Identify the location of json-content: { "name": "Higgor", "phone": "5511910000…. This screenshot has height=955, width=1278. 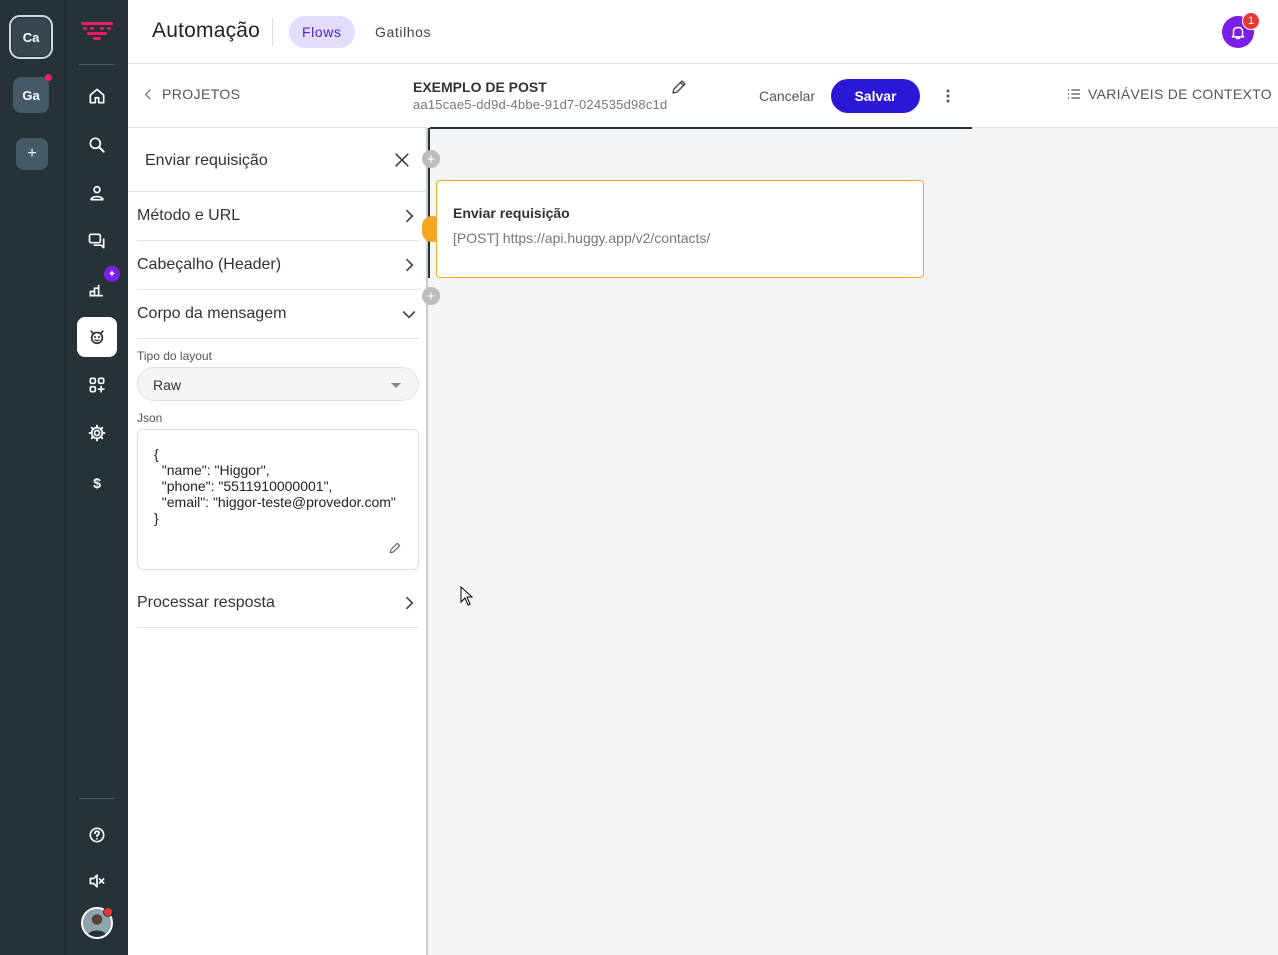
(275, 486).